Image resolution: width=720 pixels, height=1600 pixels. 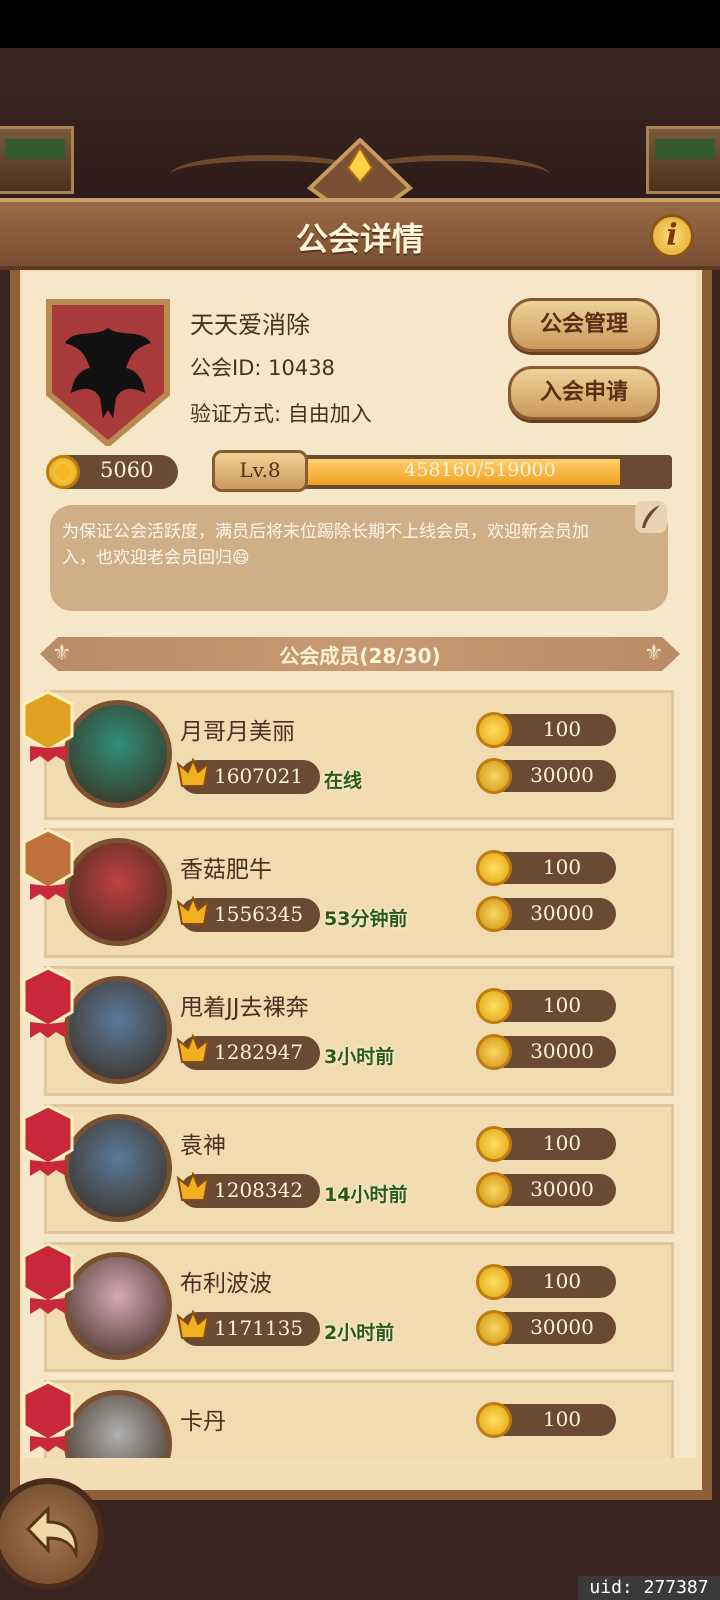 I want to click on guild-id: 公会ID: 10438, so click(x=262, y=368).